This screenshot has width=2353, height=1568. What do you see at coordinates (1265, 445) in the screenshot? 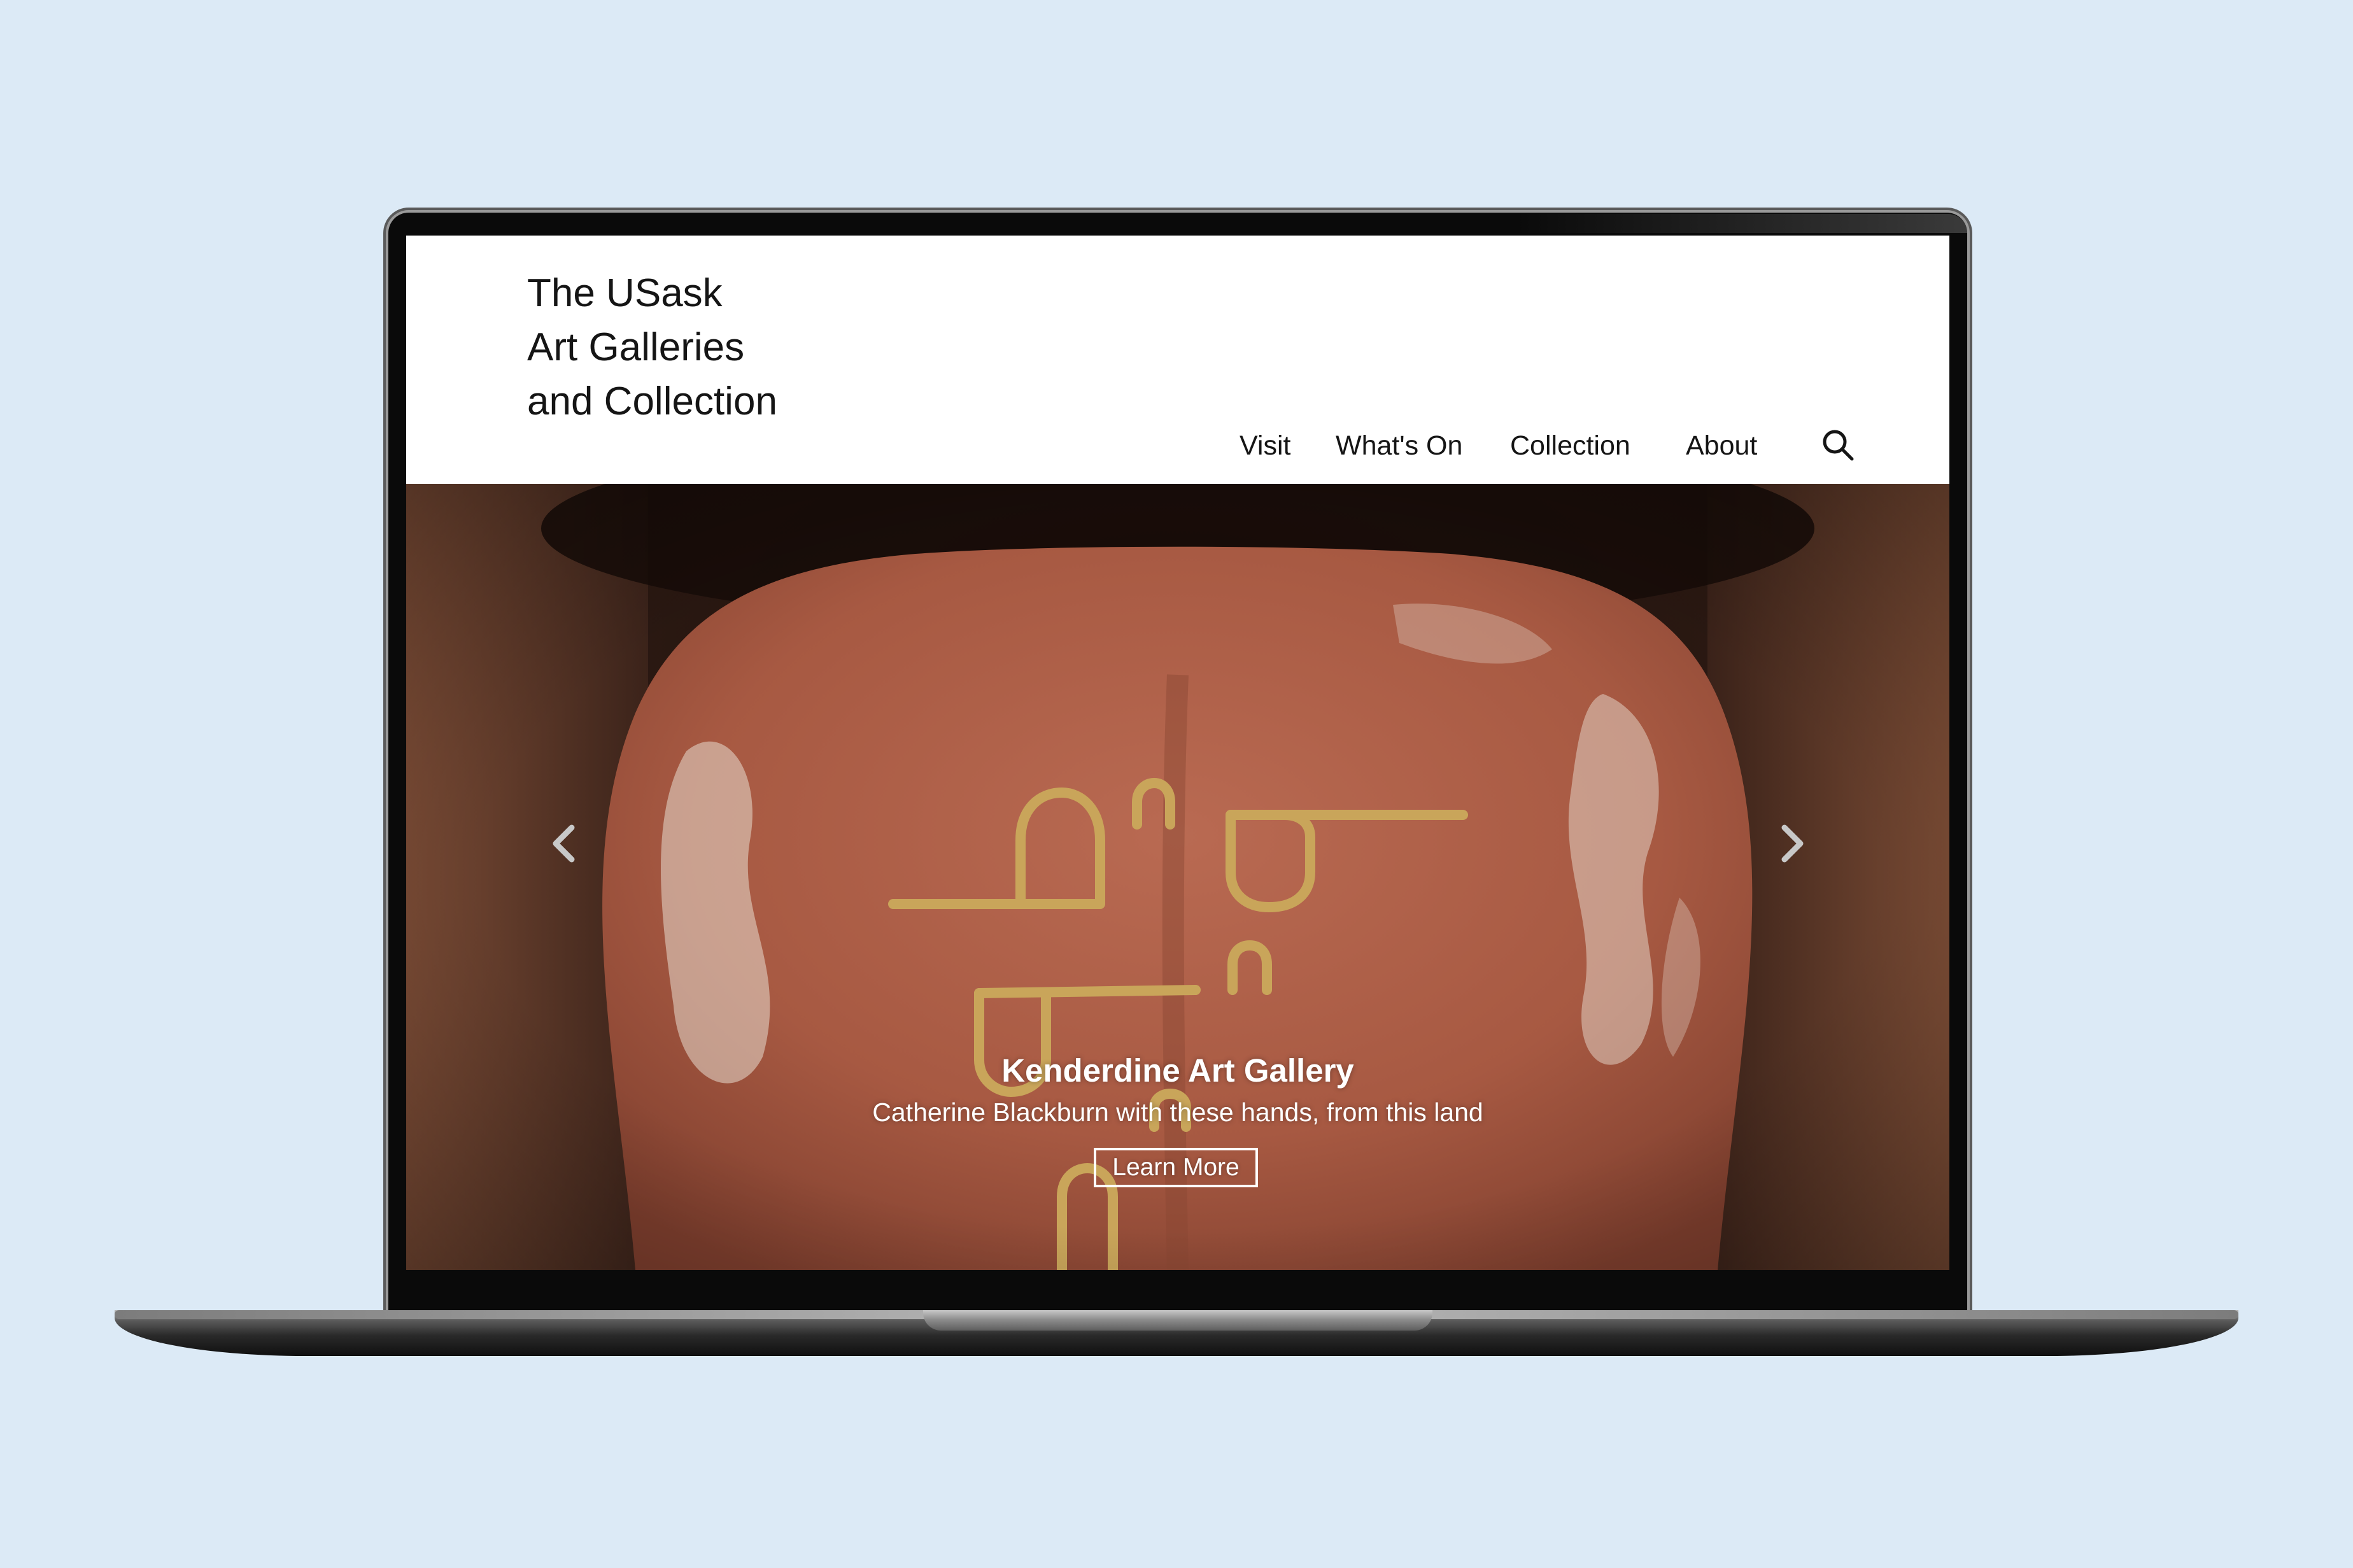
I see `nav-item-visit: Visit` at bounding box center [1265, 445].